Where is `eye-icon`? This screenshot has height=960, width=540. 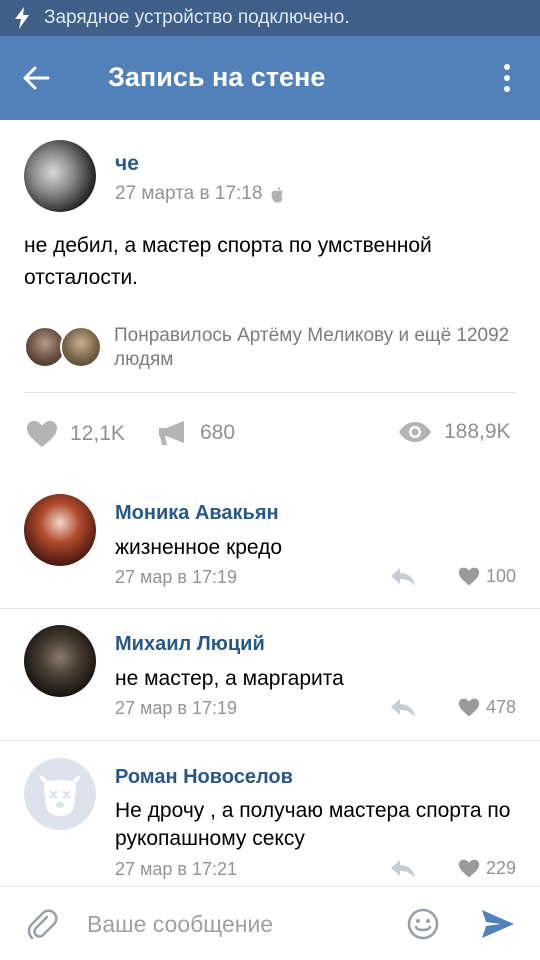
eye-icon is located at coordinates (415, 432).